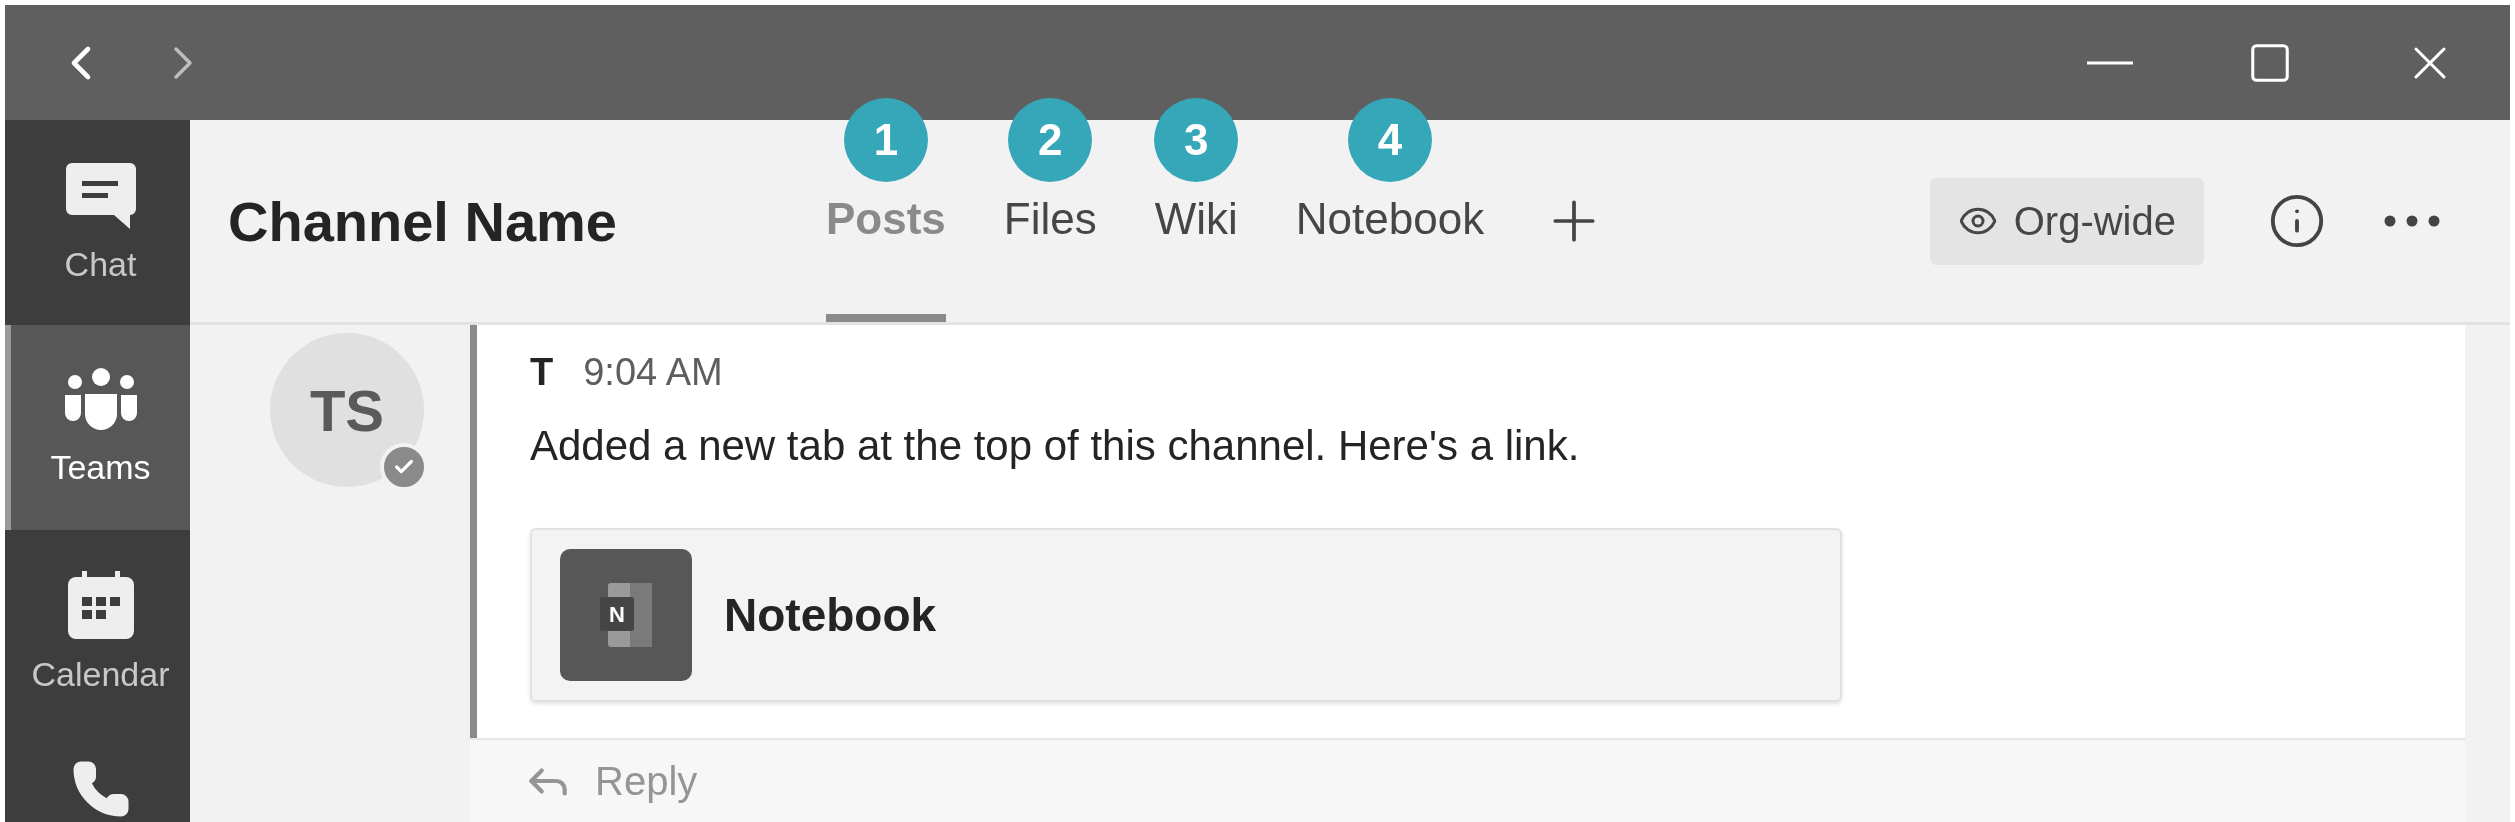 The width and height of the screenshot is (2515, 822). I want to click on card-title: Notebook, so click(830, 615).